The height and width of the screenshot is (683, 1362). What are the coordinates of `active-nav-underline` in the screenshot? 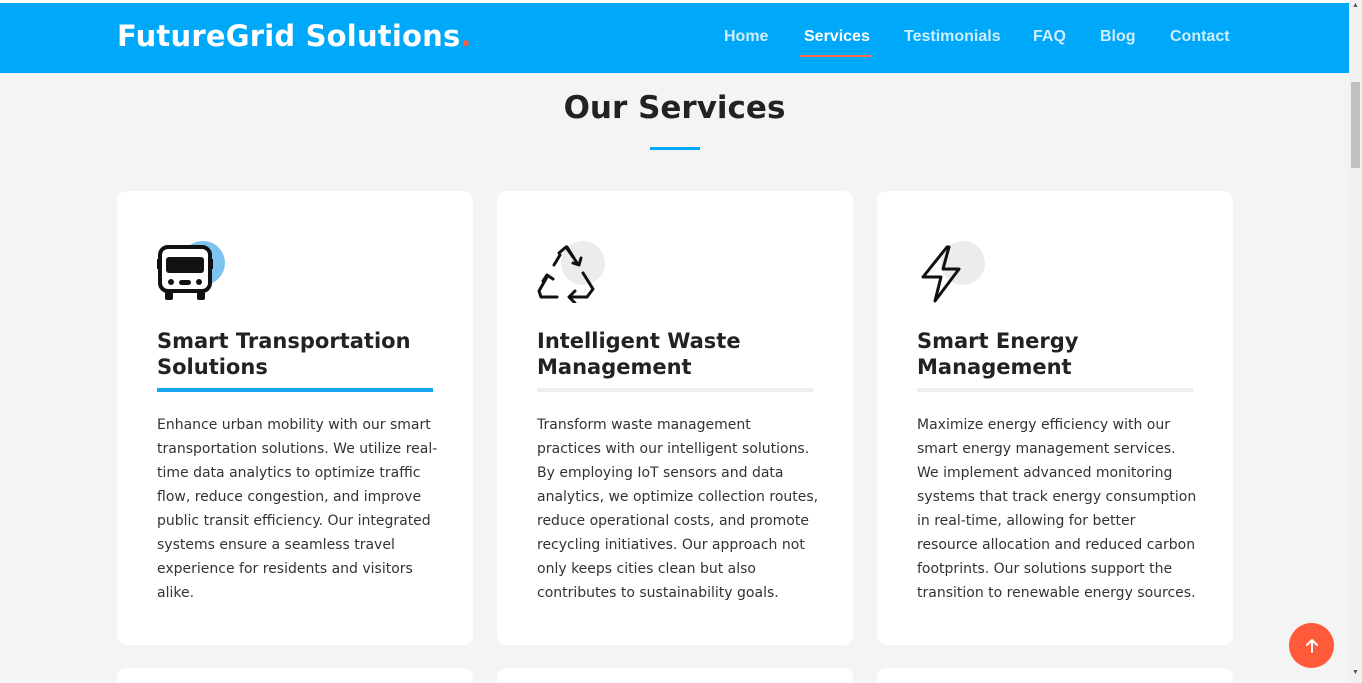 It's located at (836, 56).